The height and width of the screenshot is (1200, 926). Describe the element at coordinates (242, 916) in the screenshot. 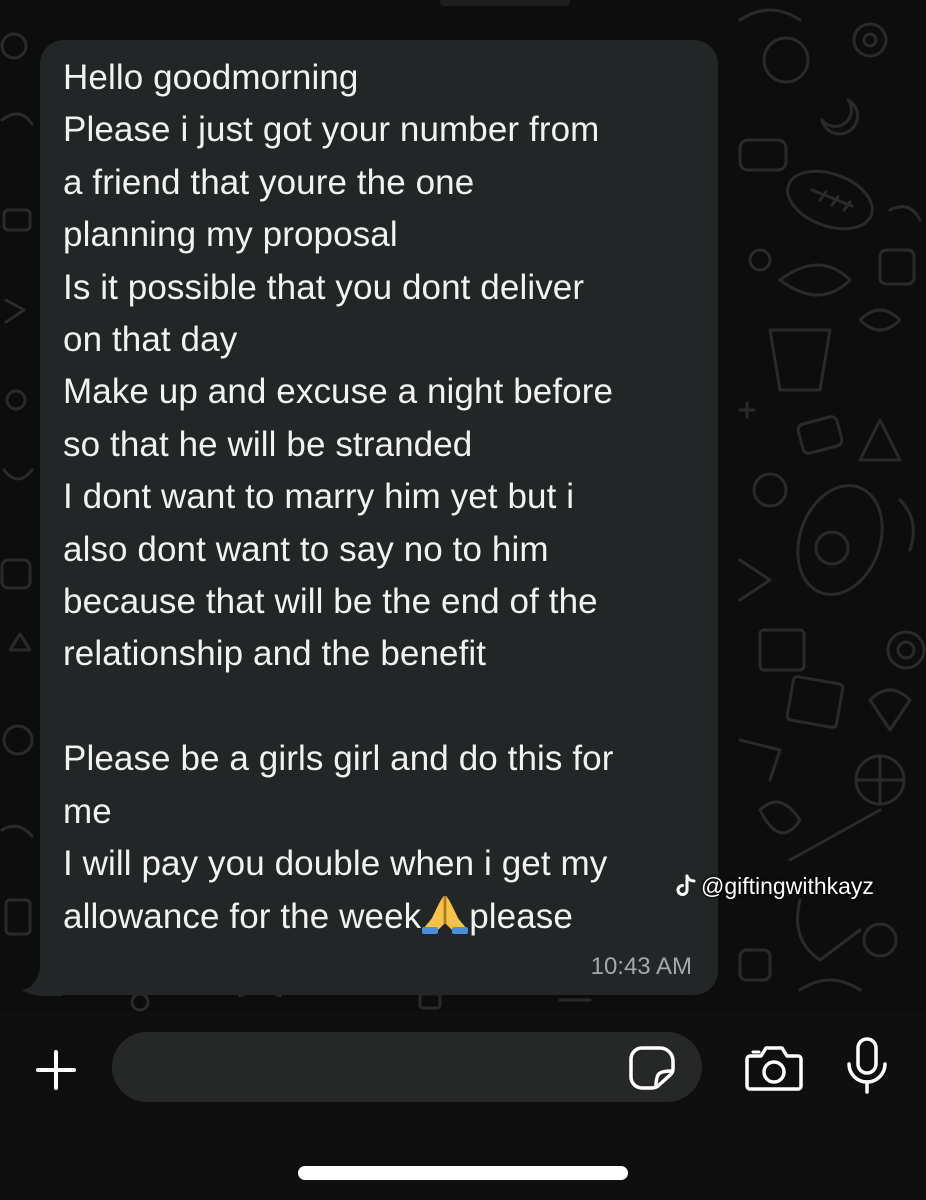

I see `message-line: allowance for the week` at that location.